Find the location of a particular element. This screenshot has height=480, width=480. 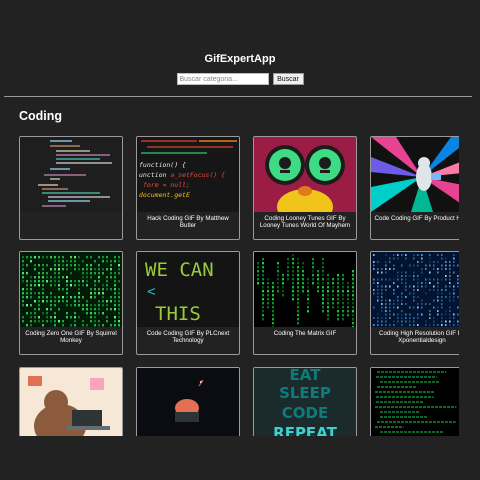

code-line: CODE is located at coordinates (305, 413).